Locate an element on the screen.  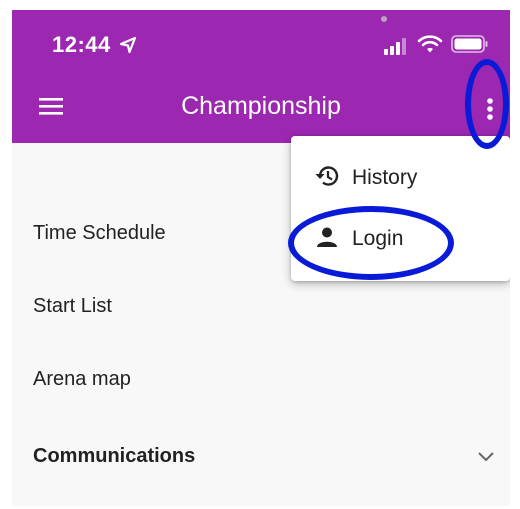
menu-item-history: History is located at coordinates (400, 178).